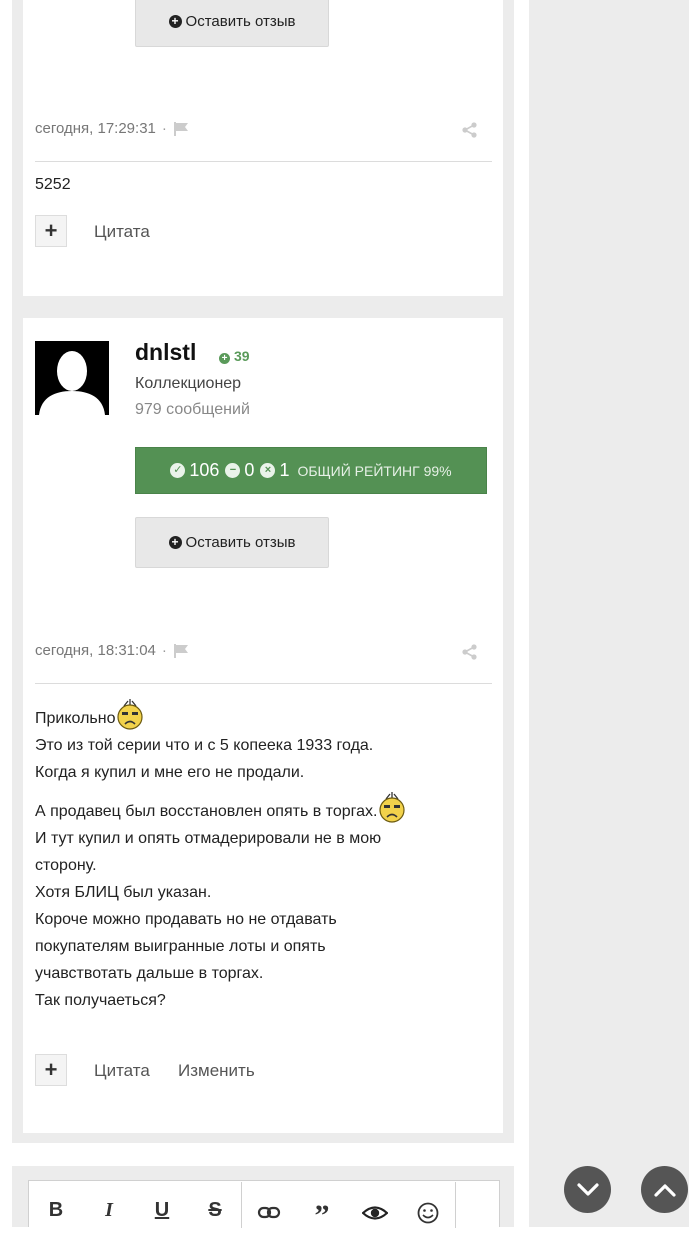 This screenshot has width=689, height=1233. Describe the element at coordinates (95, 650) in the screenshot. I see `post-timestamp: сегодня, 18:31:04` at that location.